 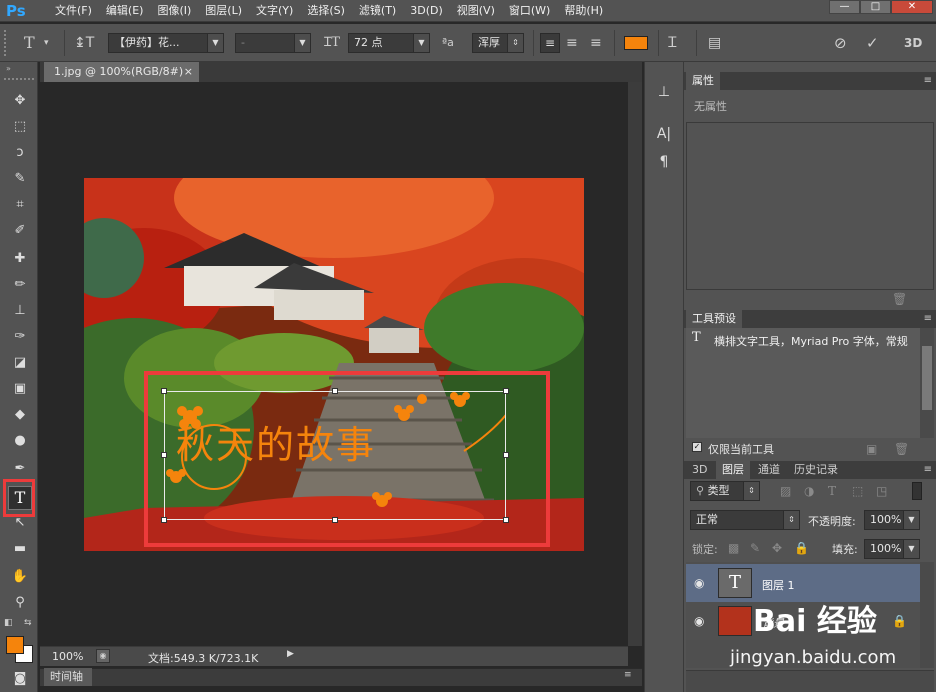 What do you see at coordinates (664, 165) in the screenshot?
I see `paragraph-panel-icon: ¶` at bounding box center [664, 165].